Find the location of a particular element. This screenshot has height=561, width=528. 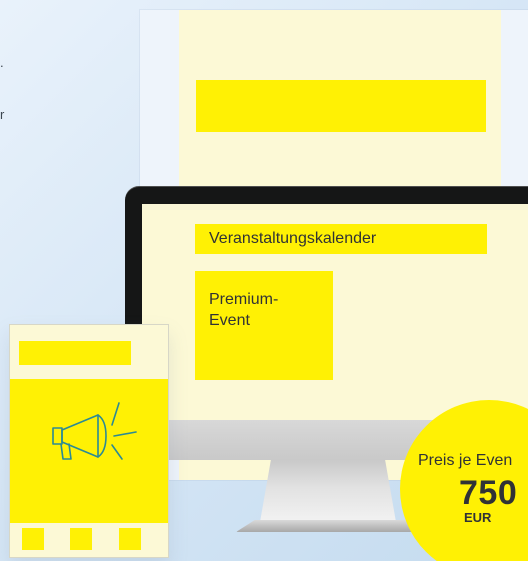

monitor-stand-neck is located at coordinates (328, 491).